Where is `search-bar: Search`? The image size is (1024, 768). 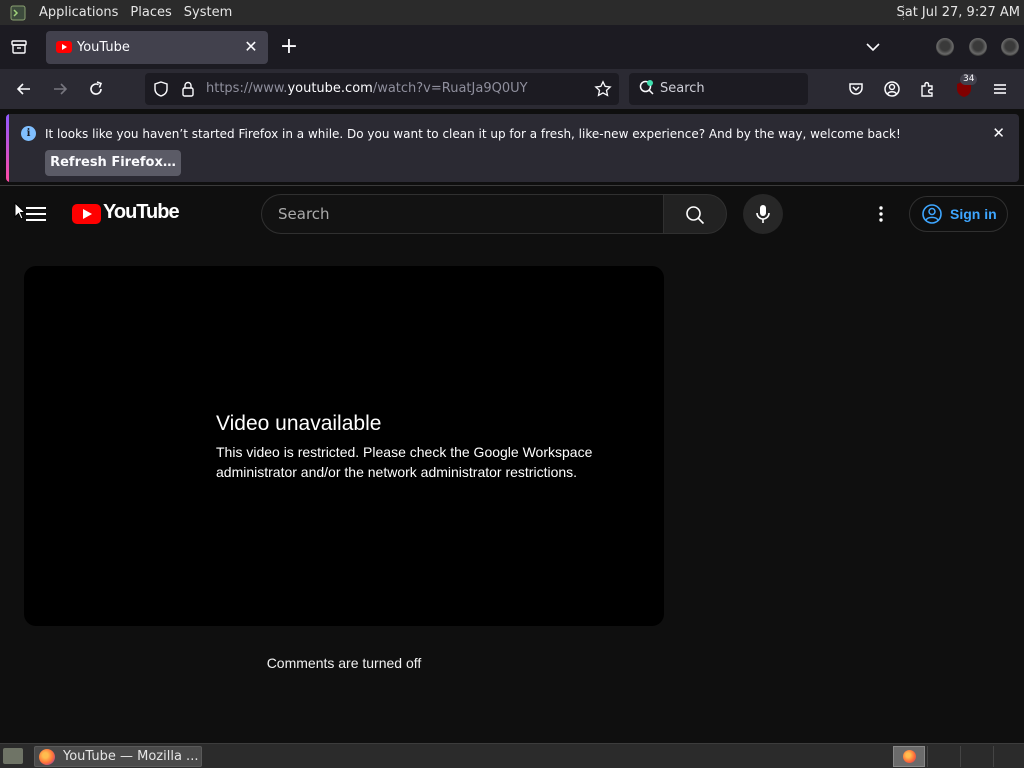 search-bar: Search is located at coordinates (718, 89).